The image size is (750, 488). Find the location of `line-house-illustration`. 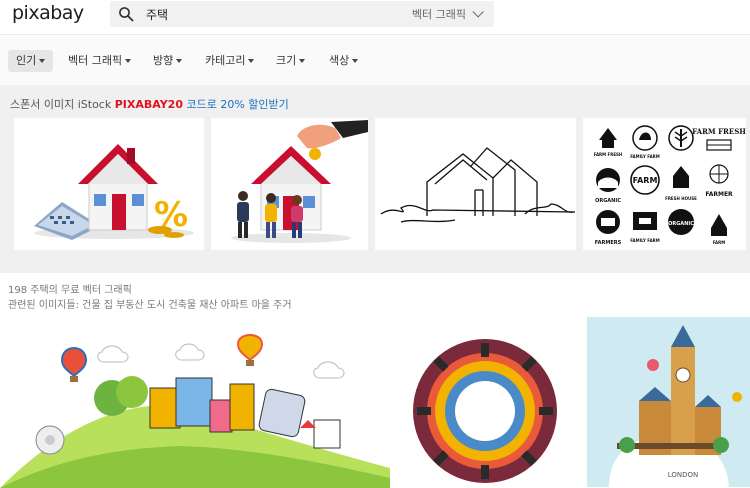

line-house-illustration is located at coordinates (478, 185).